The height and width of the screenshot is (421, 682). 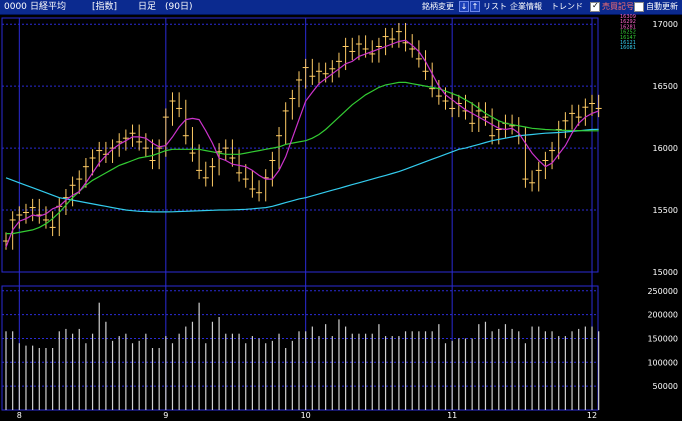 I want to click on period-label: 日足, so click(x=147, y=7).